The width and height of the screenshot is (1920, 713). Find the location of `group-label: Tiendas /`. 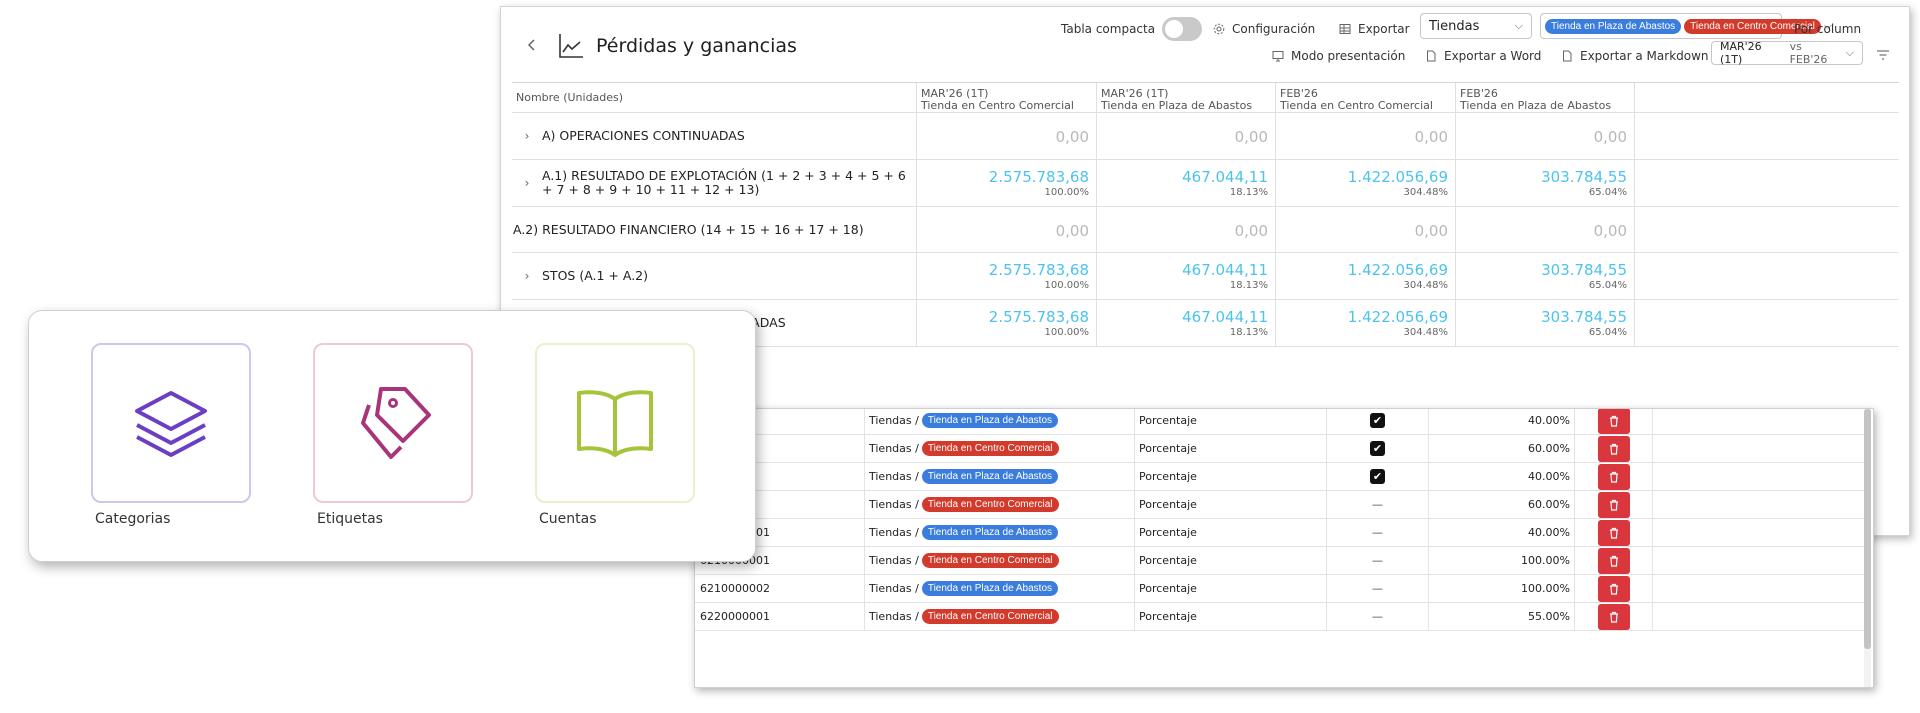

group-label: Tiendas / is located at coordinates (894, 476).